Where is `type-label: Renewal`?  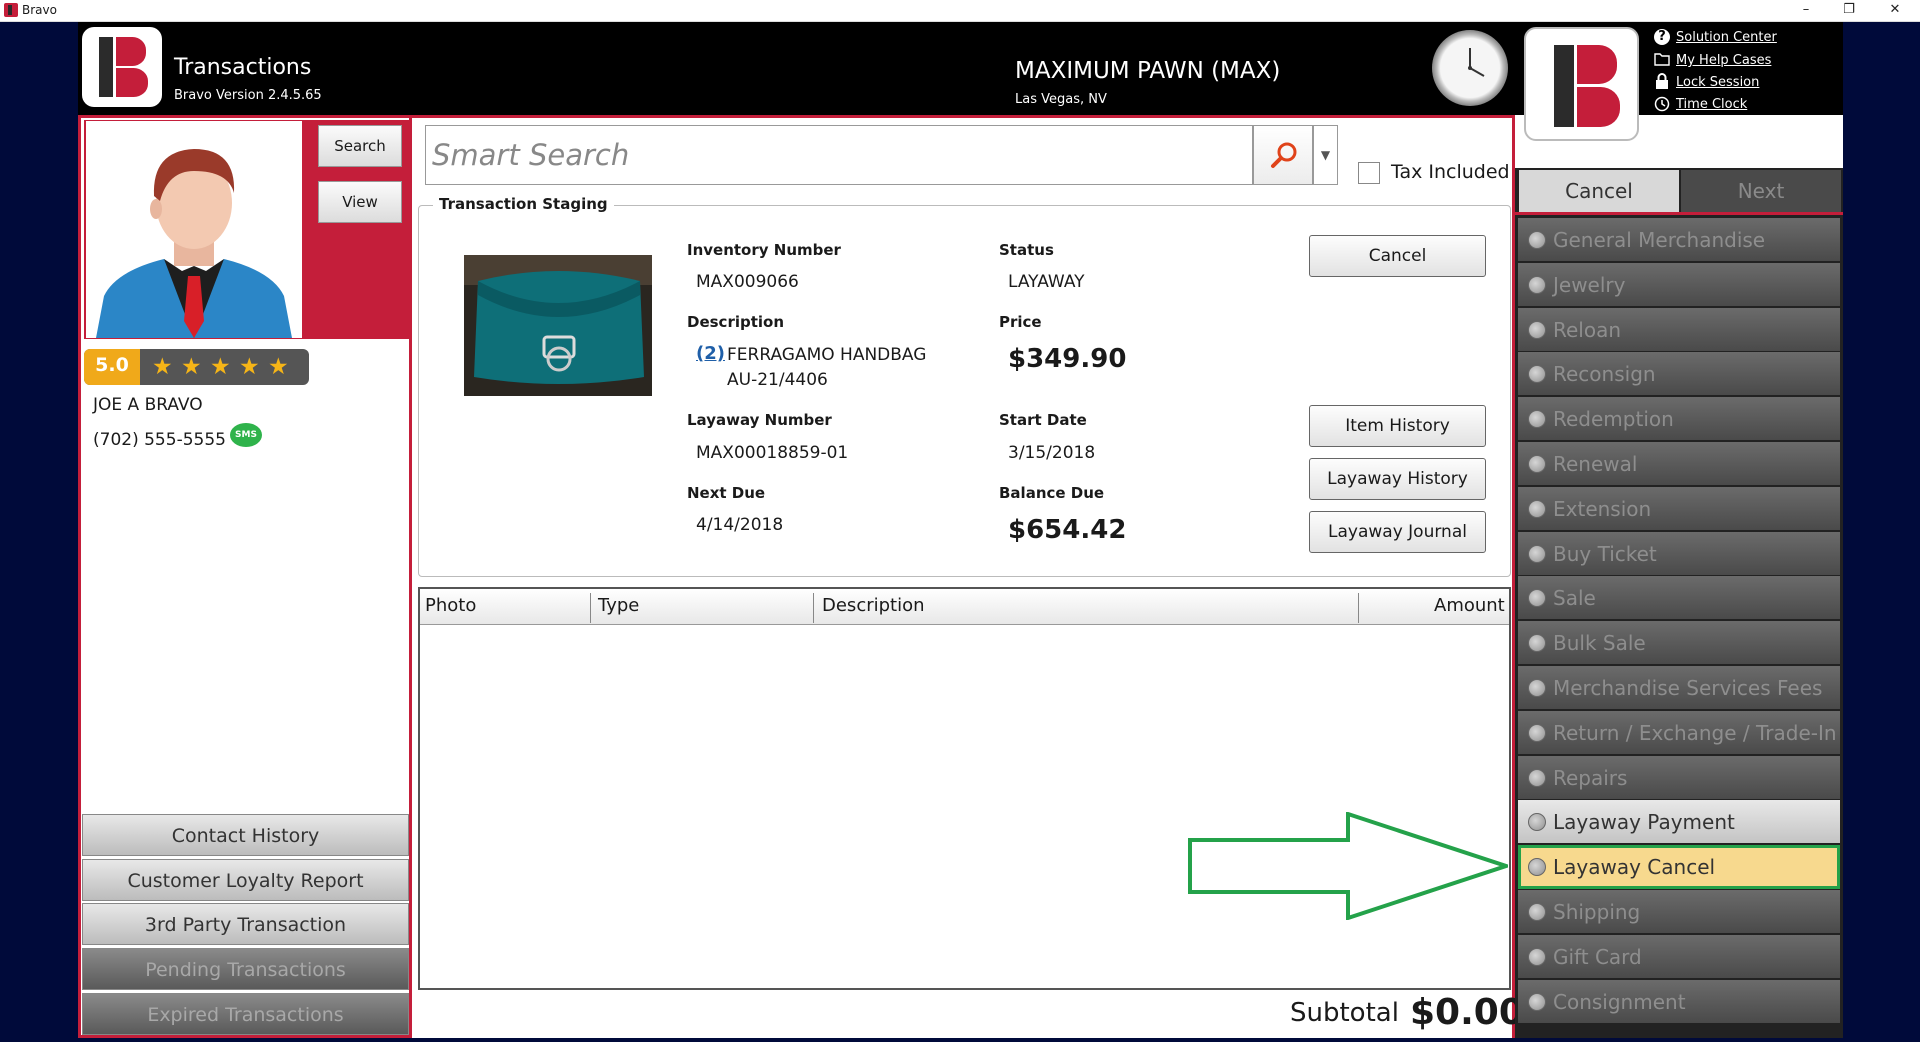 type-label: Renewal is located at coordinates (1595, 464).